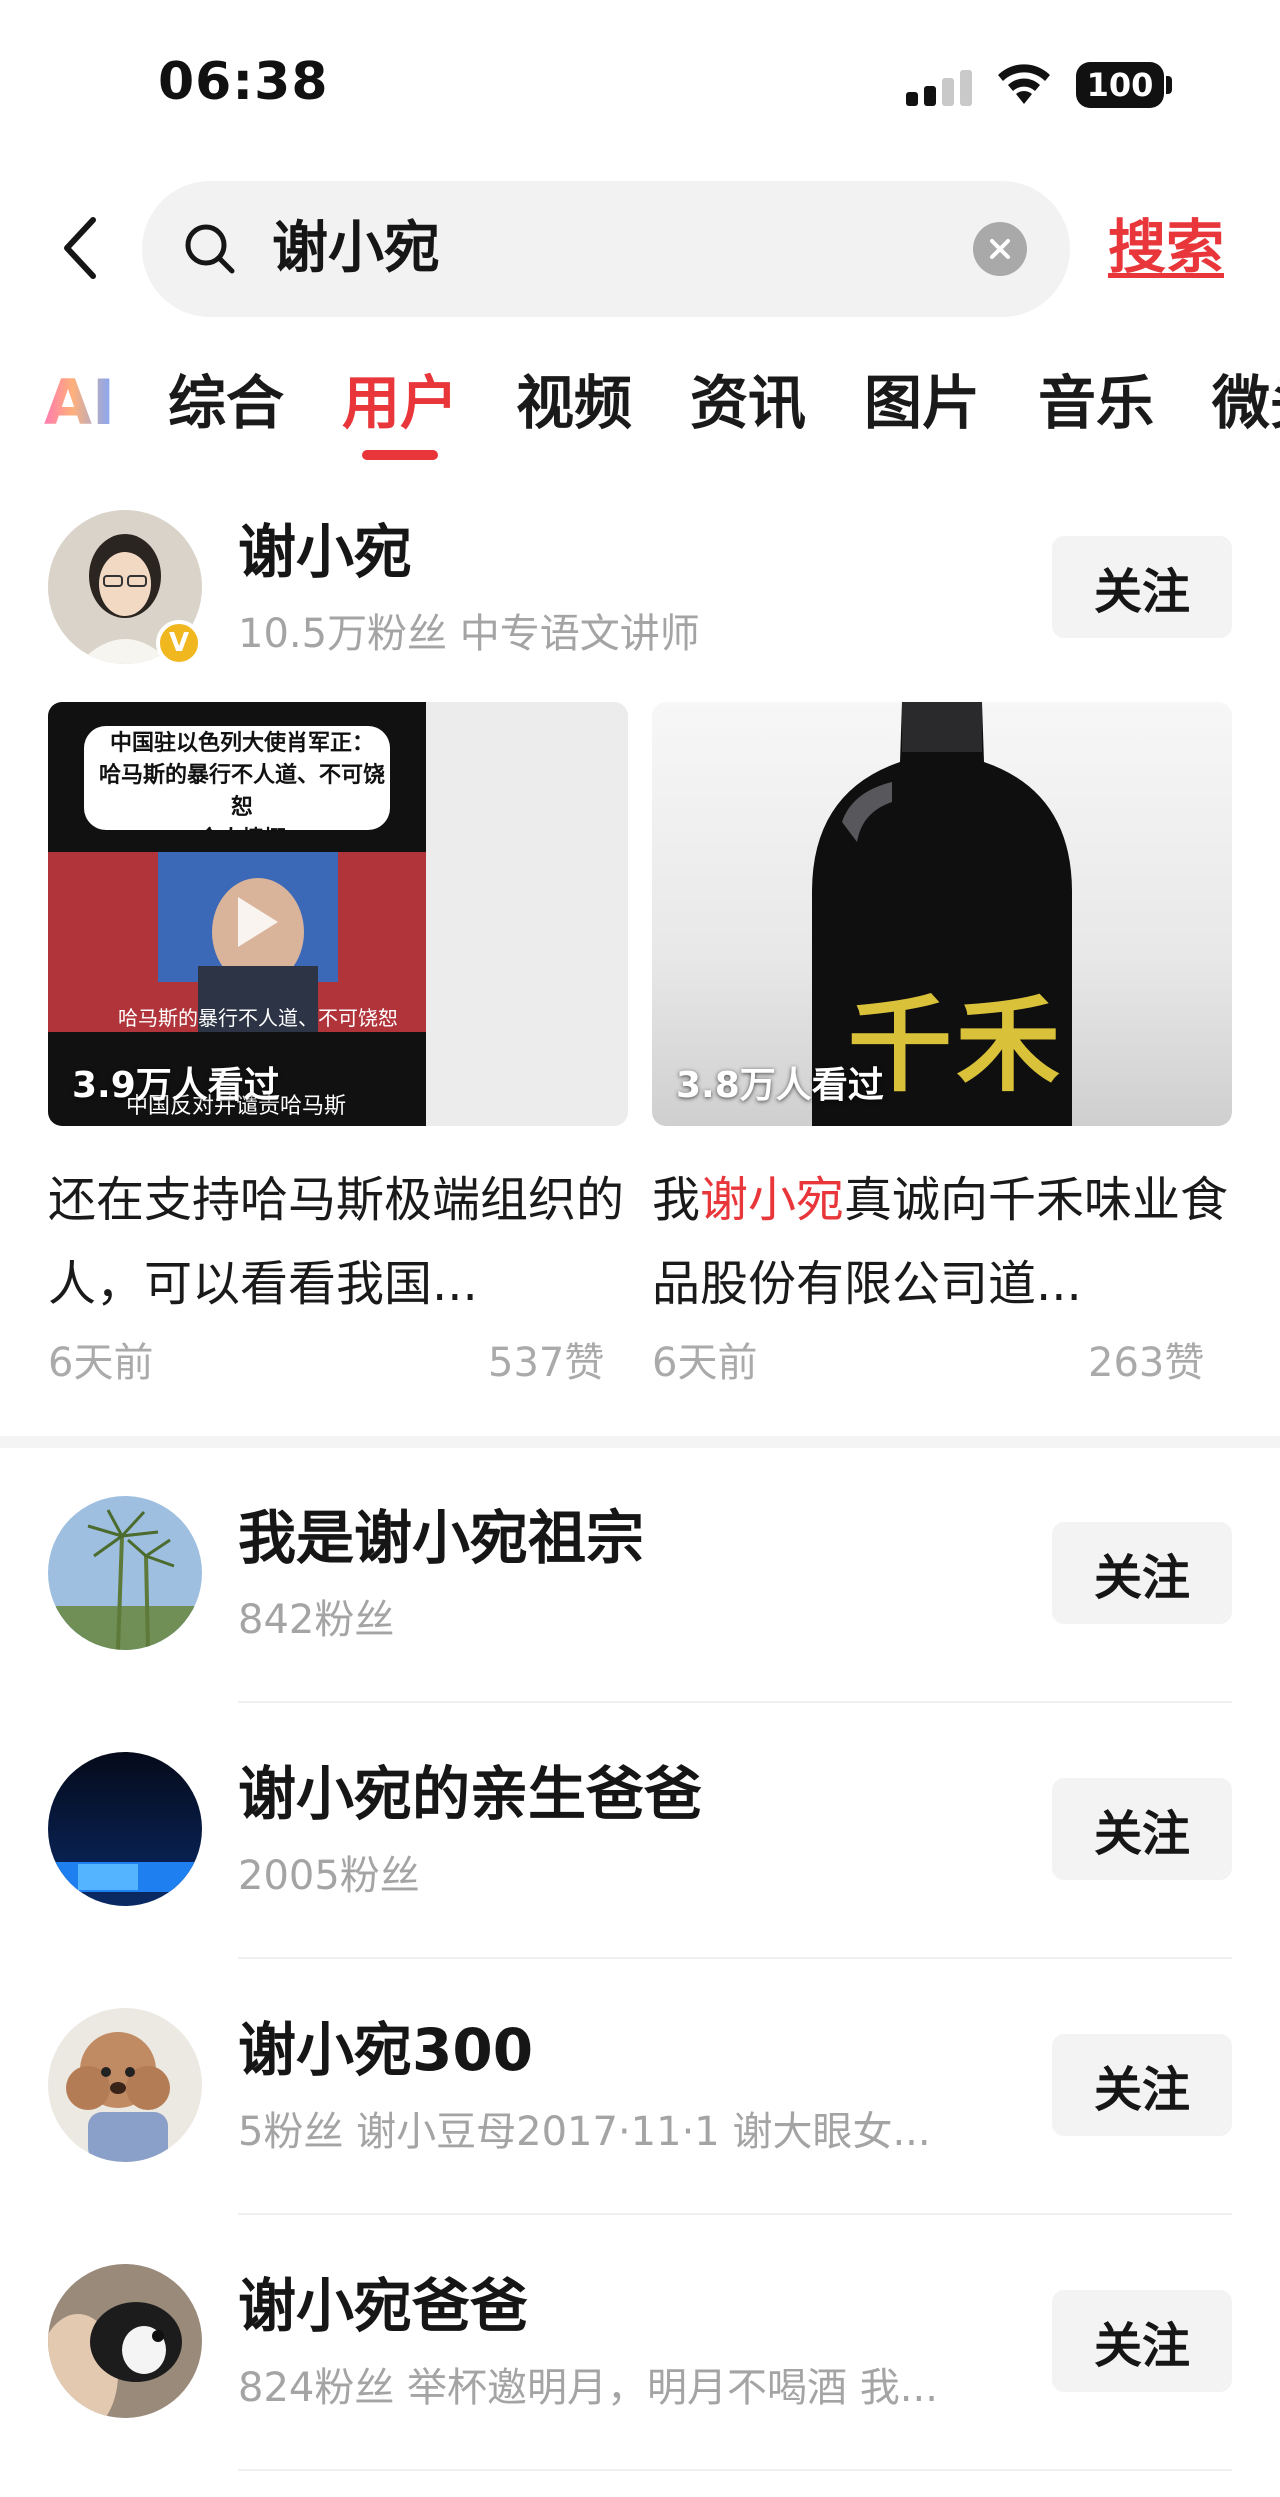  Describe the element at coordinates (748, 403) in the screenshot. I see `tab-news: 资讯` at that location.